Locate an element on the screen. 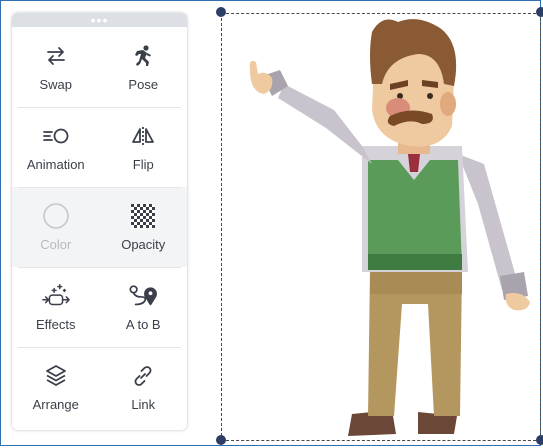 The width and height of the screenshot is (543, 448). flip-label: Flip is located at coordinates (143, 164).